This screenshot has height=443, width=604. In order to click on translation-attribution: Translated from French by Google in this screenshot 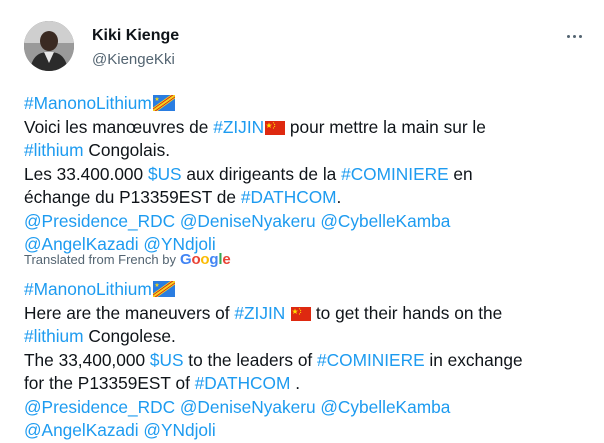, I will do `click(127, 259)`.